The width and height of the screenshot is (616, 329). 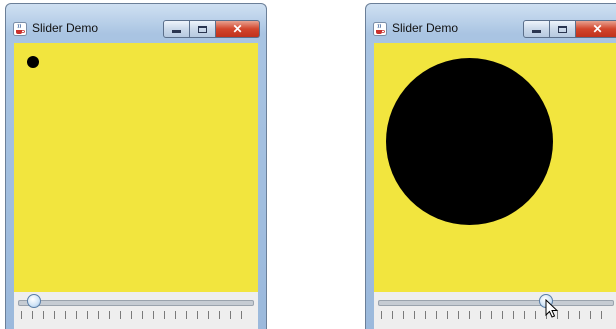 I want to click on mouse-pointer-icon, so click(x=552, y=308).